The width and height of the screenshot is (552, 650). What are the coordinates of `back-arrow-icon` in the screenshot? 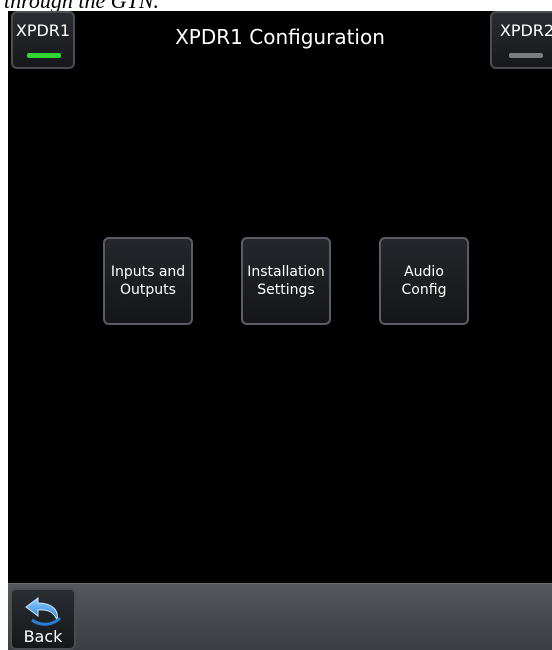 It's located at (43, 611).